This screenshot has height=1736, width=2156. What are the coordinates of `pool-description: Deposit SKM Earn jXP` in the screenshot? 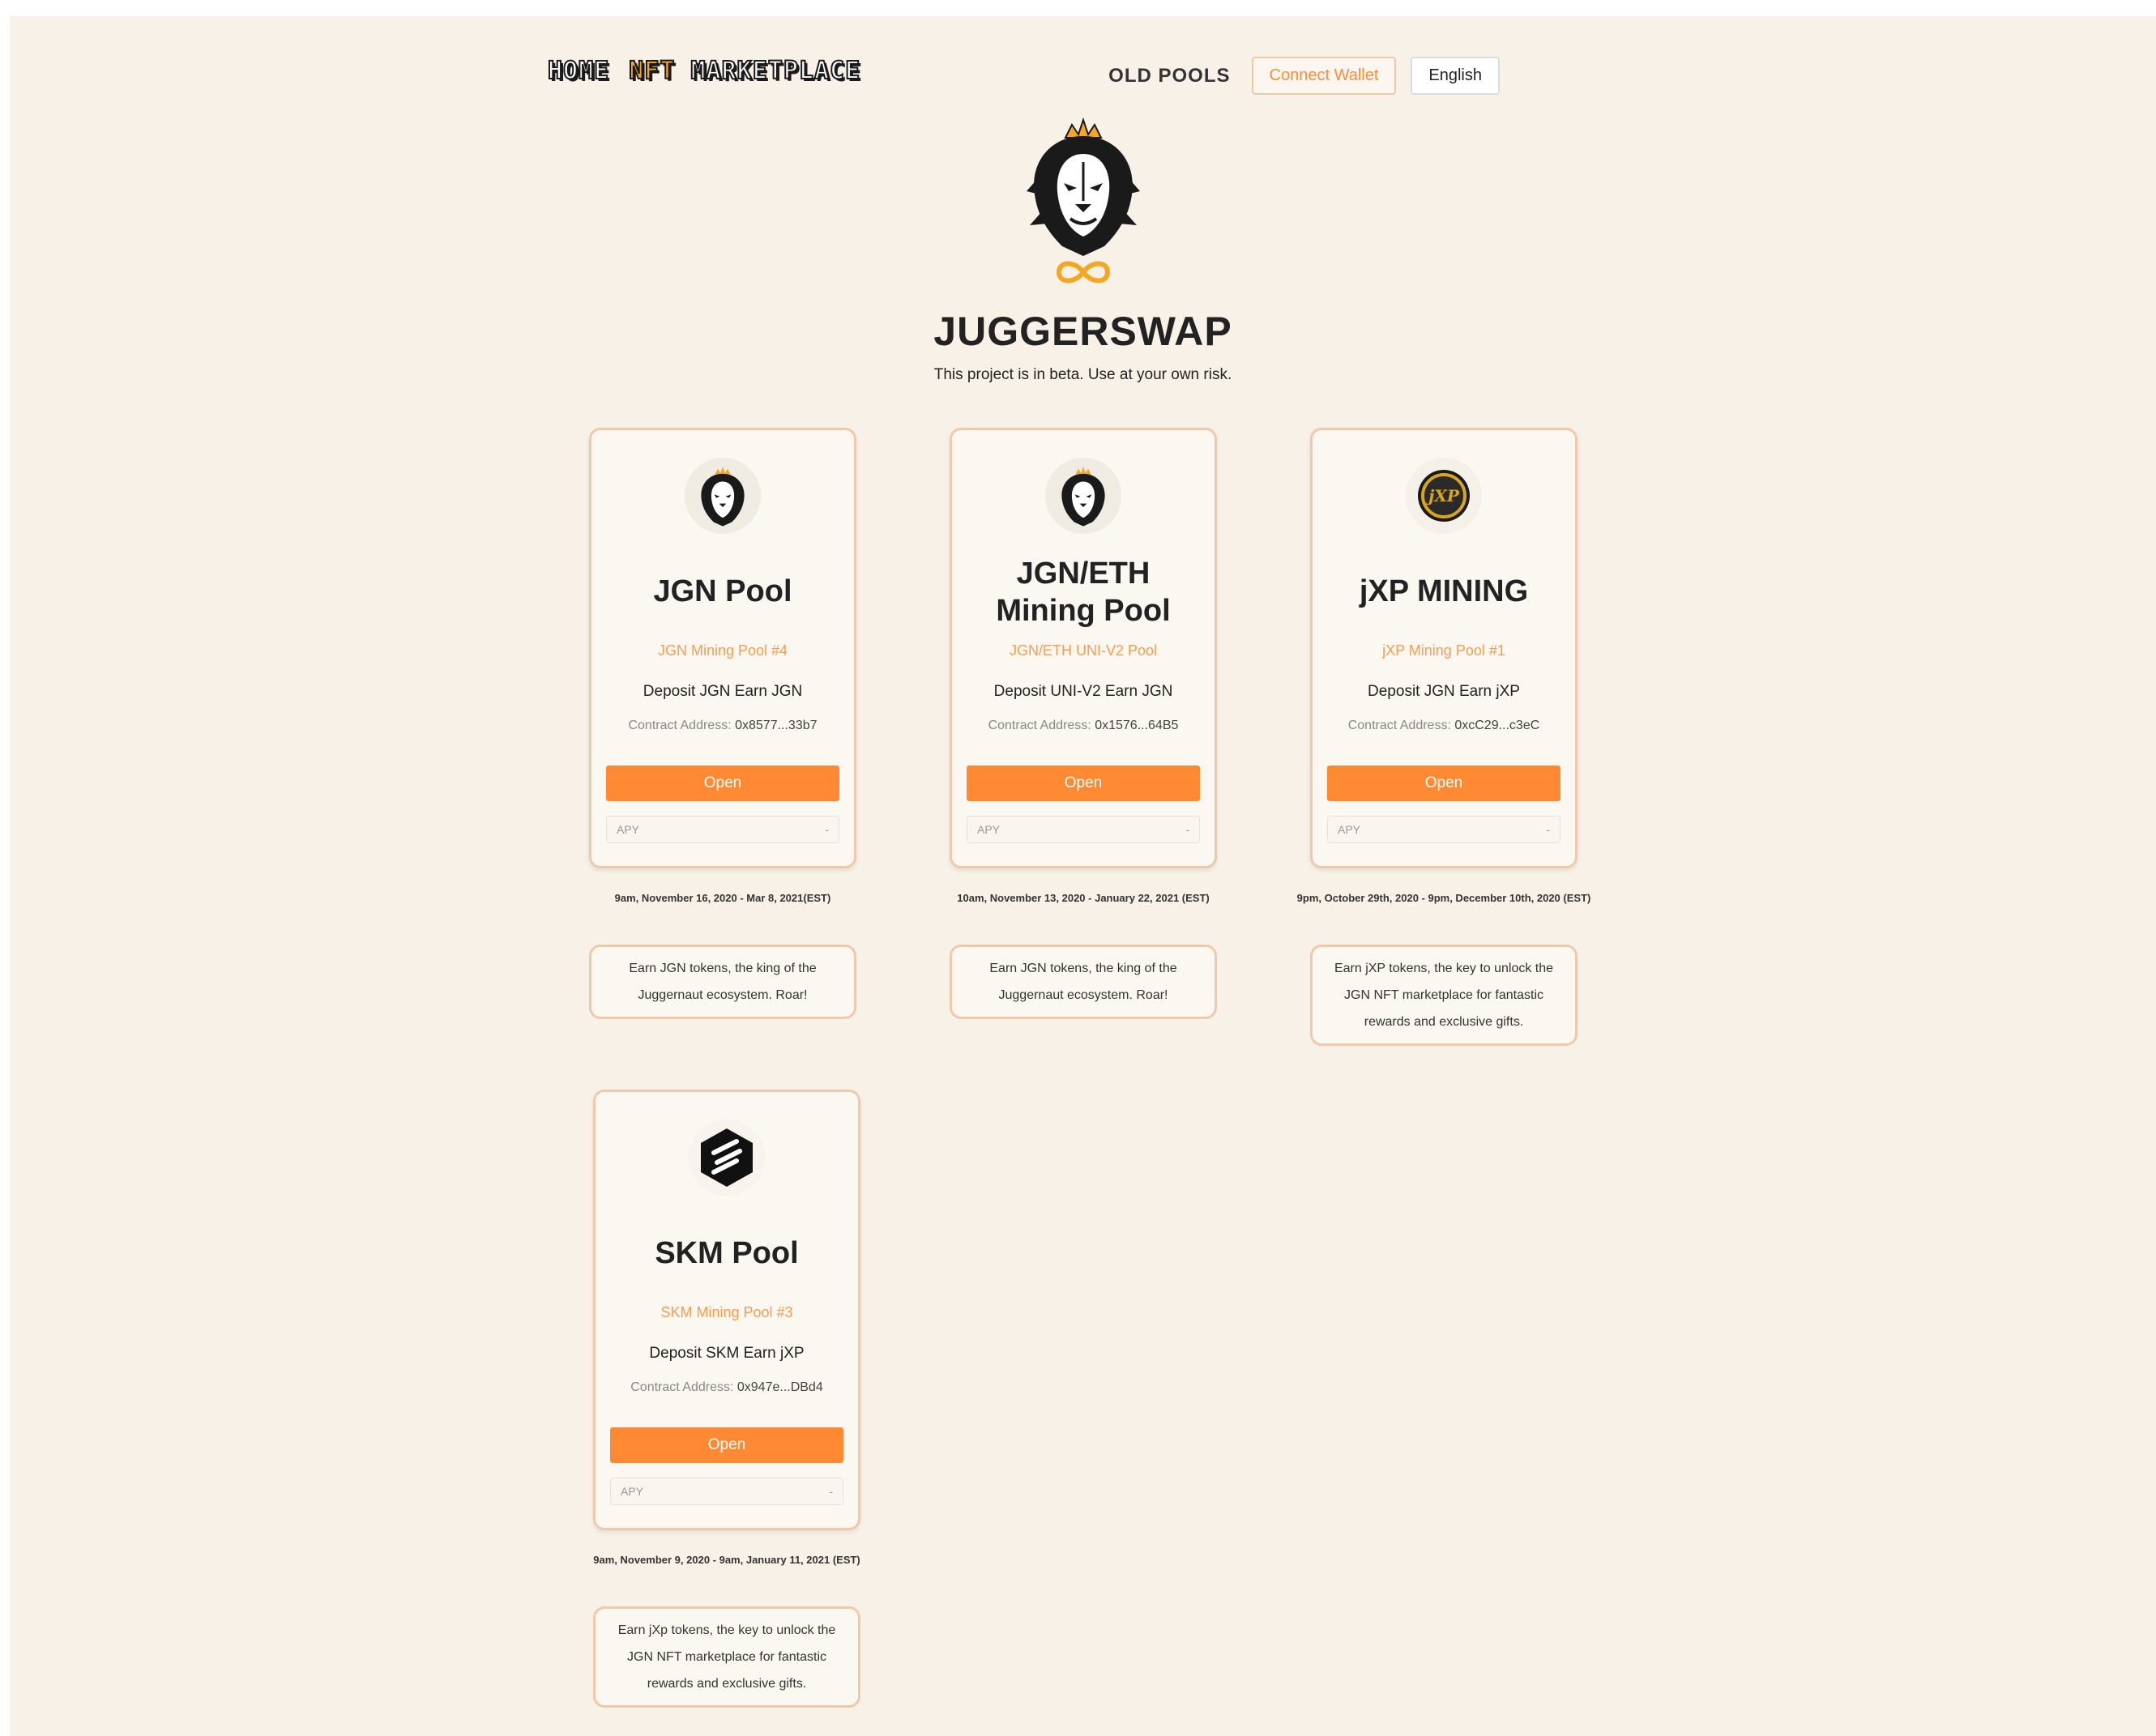 It's located at (727, 1353).